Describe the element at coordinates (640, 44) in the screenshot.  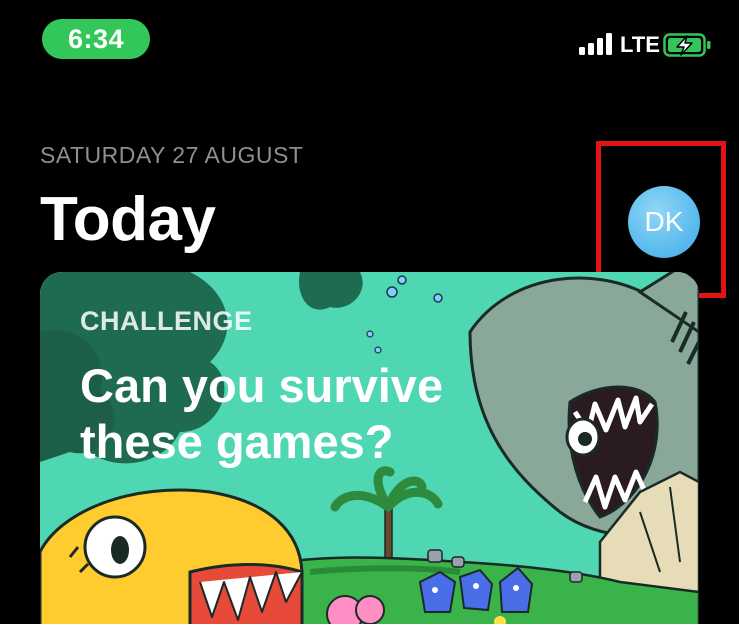
I see `network-type-label: LTE` at that location.